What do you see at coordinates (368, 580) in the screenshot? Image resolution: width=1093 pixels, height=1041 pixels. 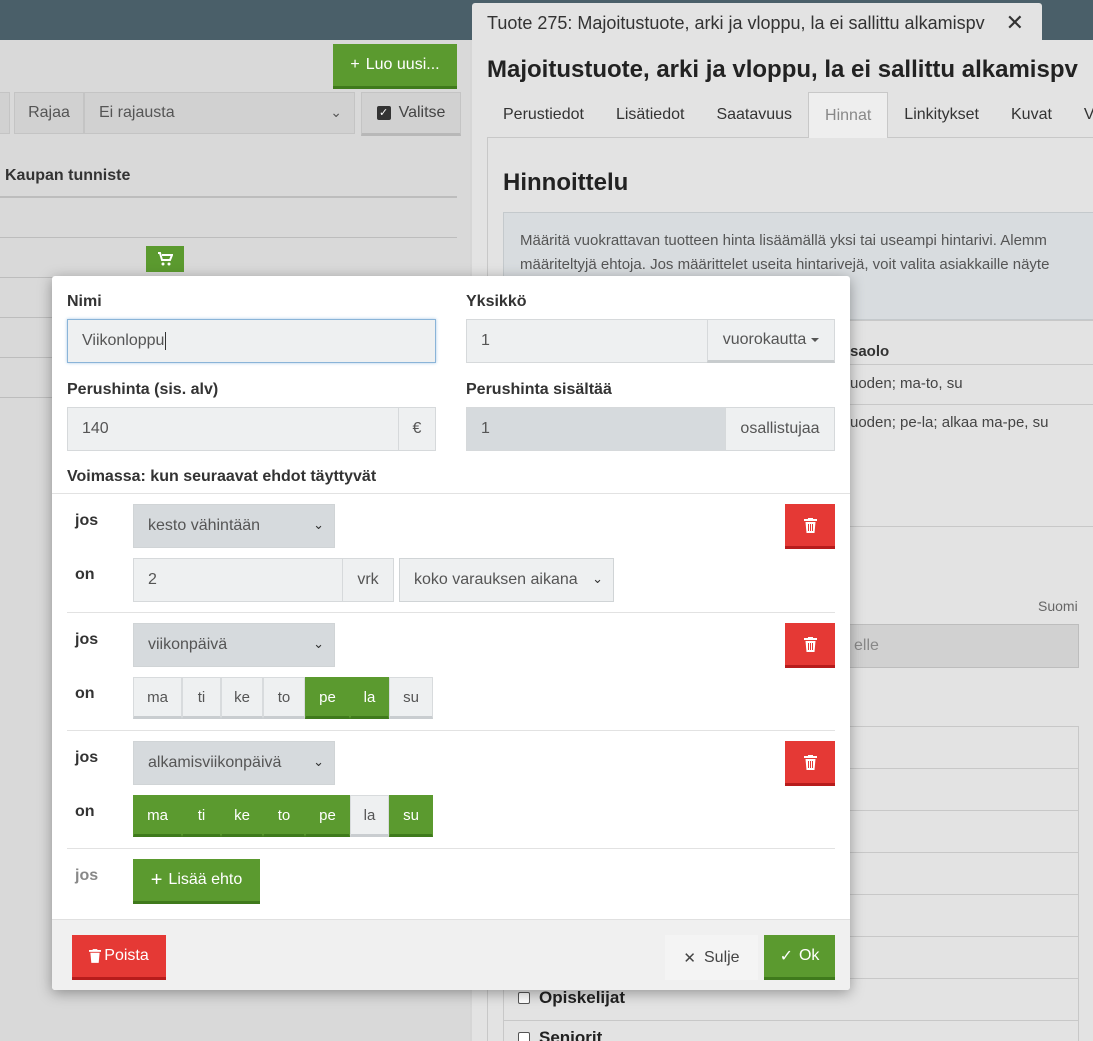 I see `duration-unit-addon: vrk` at bounding box center [368, 580].